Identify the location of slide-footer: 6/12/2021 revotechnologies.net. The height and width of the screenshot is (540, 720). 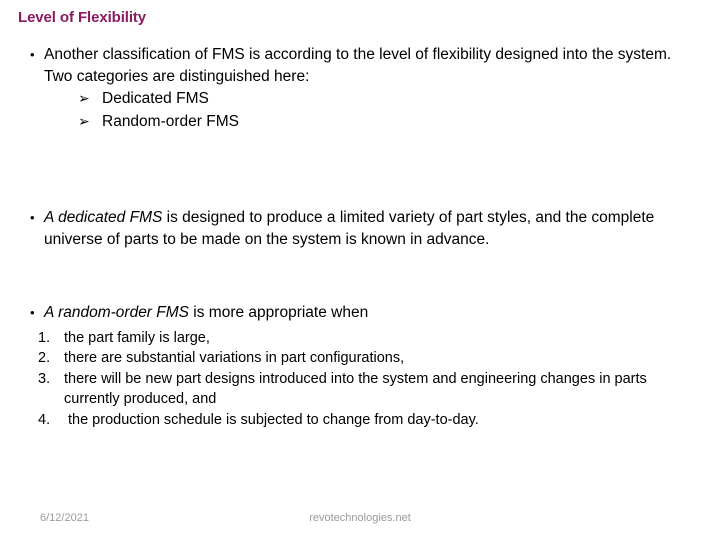
(360, 518).